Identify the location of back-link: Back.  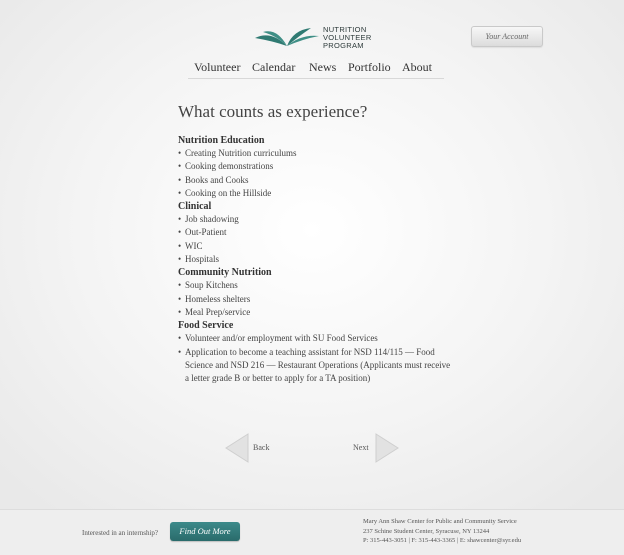
(261, 447).